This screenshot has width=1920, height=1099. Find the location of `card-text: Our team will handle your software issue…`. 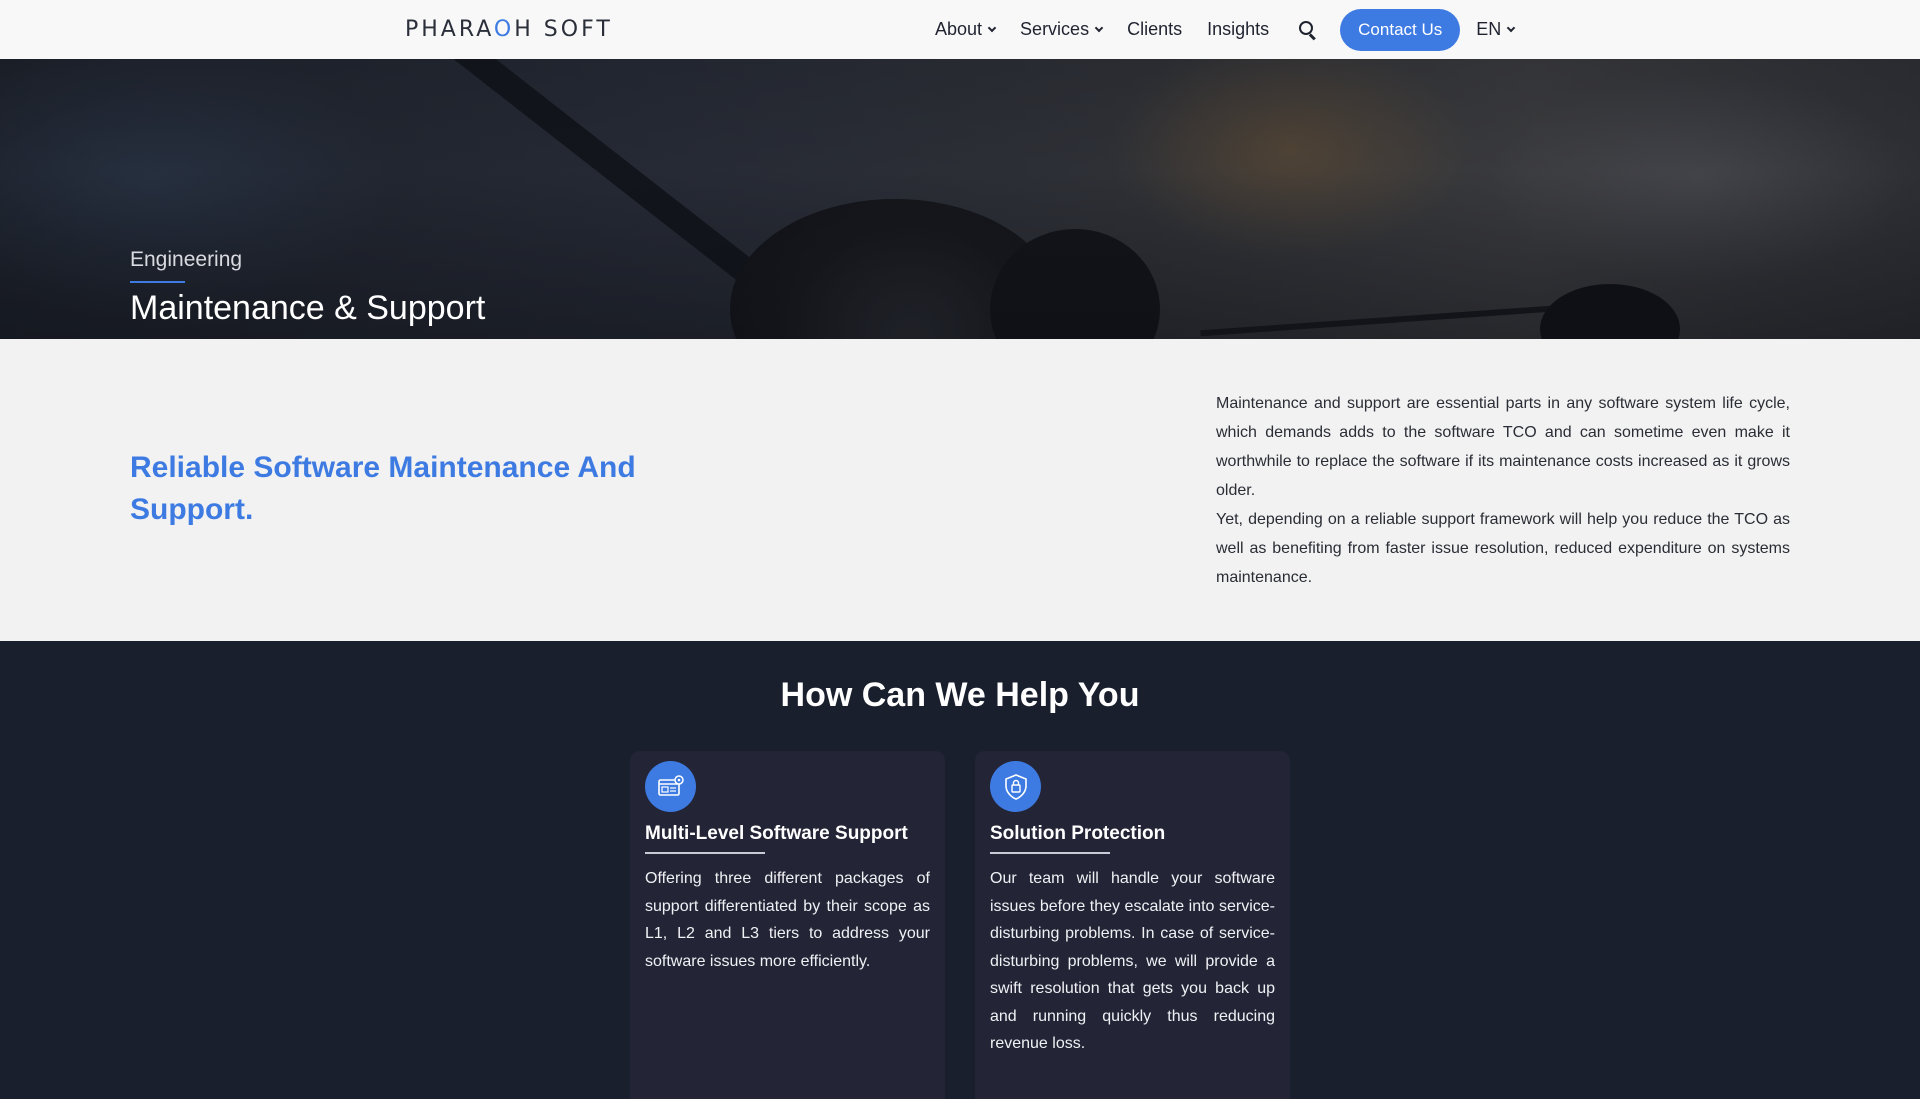

card-text: Our team will handle your software issue… is located at coordinates (1132, 961).